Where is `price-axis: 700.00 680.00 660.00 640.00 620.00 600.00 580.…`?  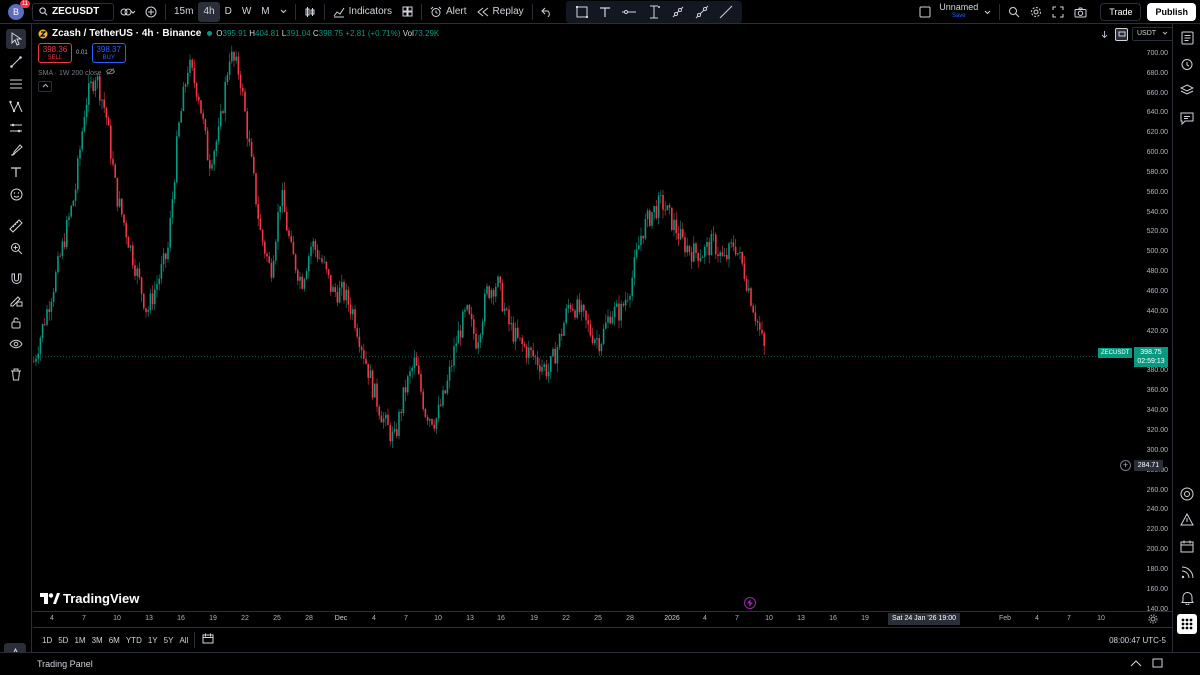 price-axis: 700.00 680.00 660.00 640.00 620.00 600.00 580.… is located at coordinates (1153, 318).